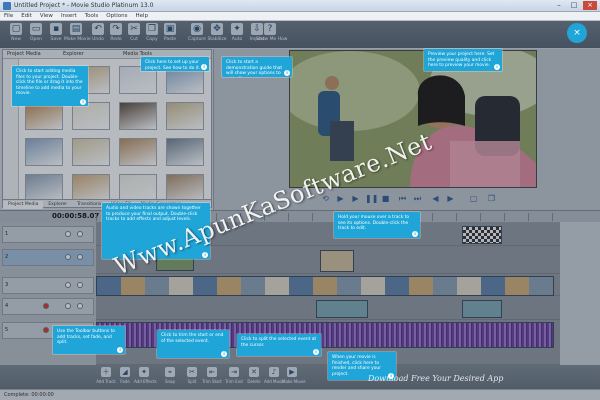  I want to click on tab-explorer: Explorer, so click(57, 205).